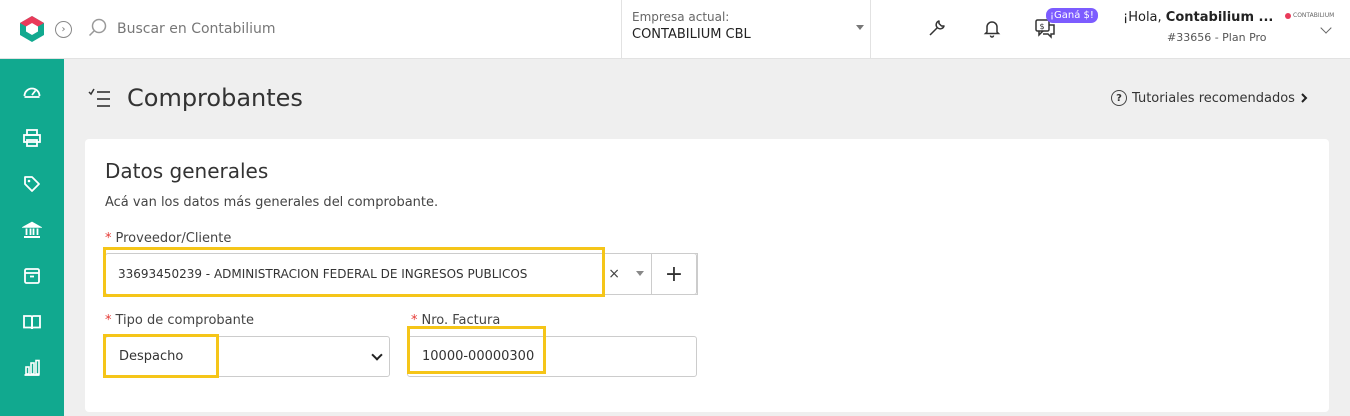 The height and width of the screenshot is (416, 1350). I want to click on nro-label-text: Nro. Factura, so click(461, 320).